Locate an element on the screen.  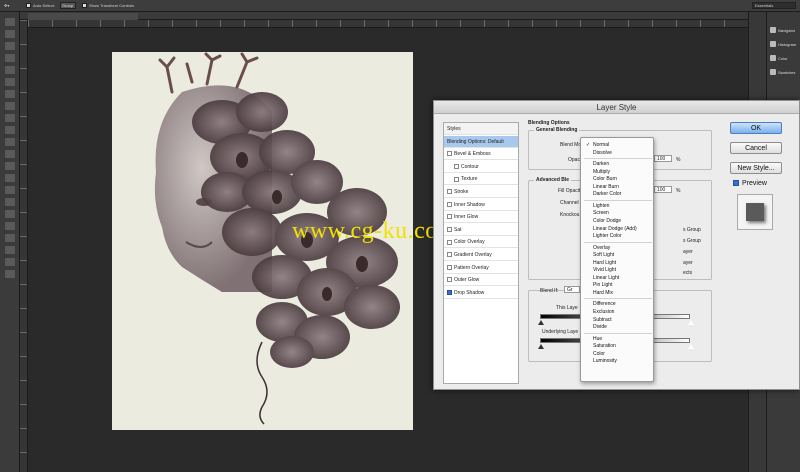
panel-tab-histogram: Histogram is located at coordinates (784, 44).